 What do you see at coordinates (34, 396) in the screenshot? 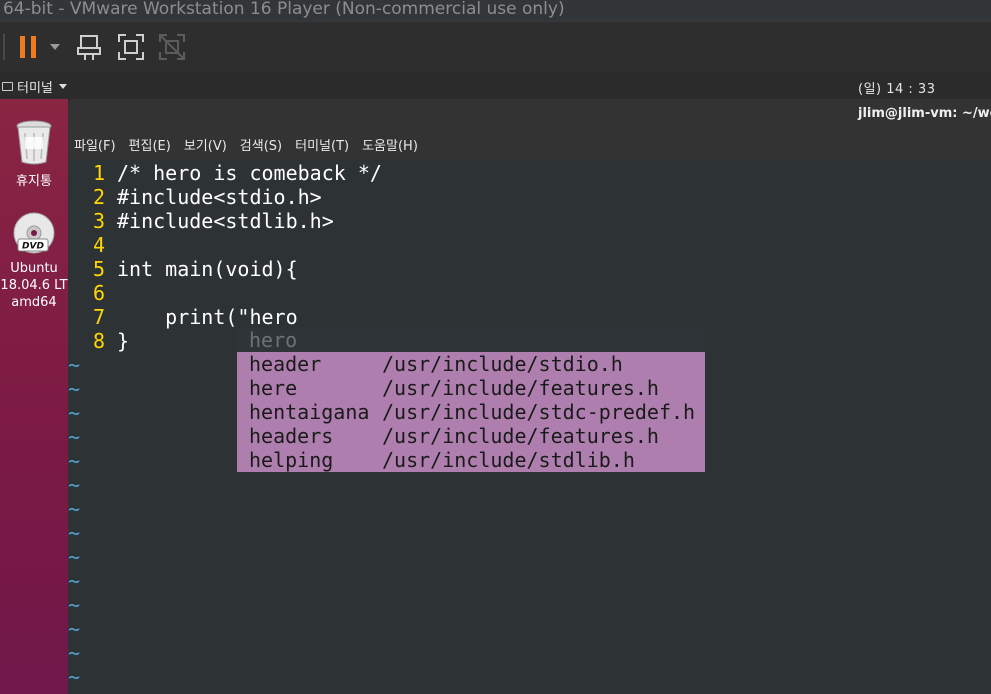
I see `dock: 휴지통 DVD Ubuntu 18.04.6 LT amd64` at bounding box center [34, 396].